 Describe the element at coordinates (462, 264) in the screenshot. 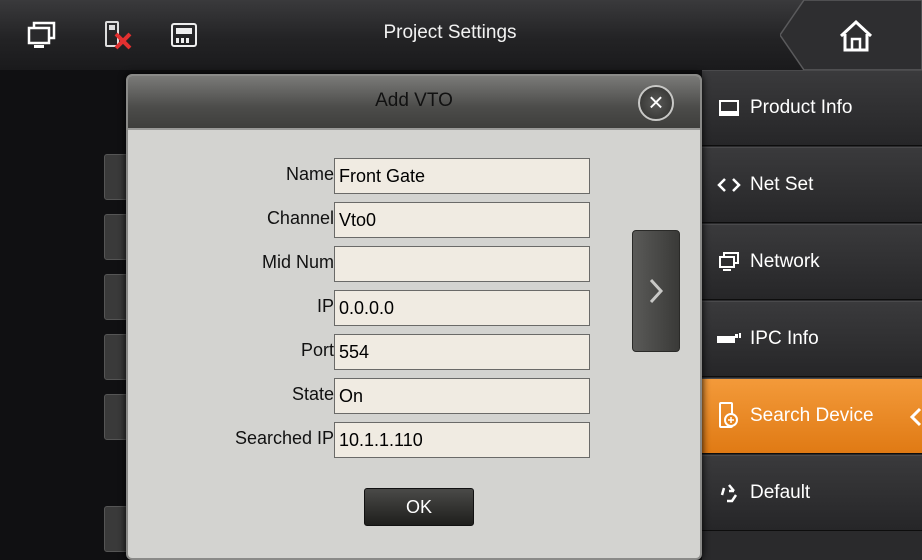

I see `mid-num-field` at that location.